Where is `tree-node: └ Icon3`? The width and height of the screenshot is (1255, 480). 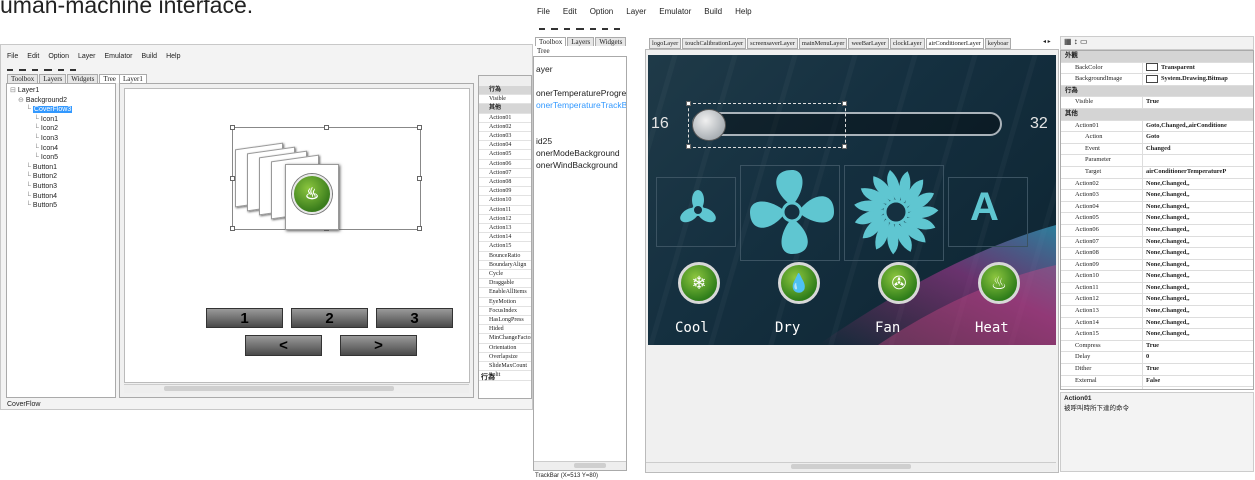
tree-node: └ Icon3 is located at coordinates (61, 139).